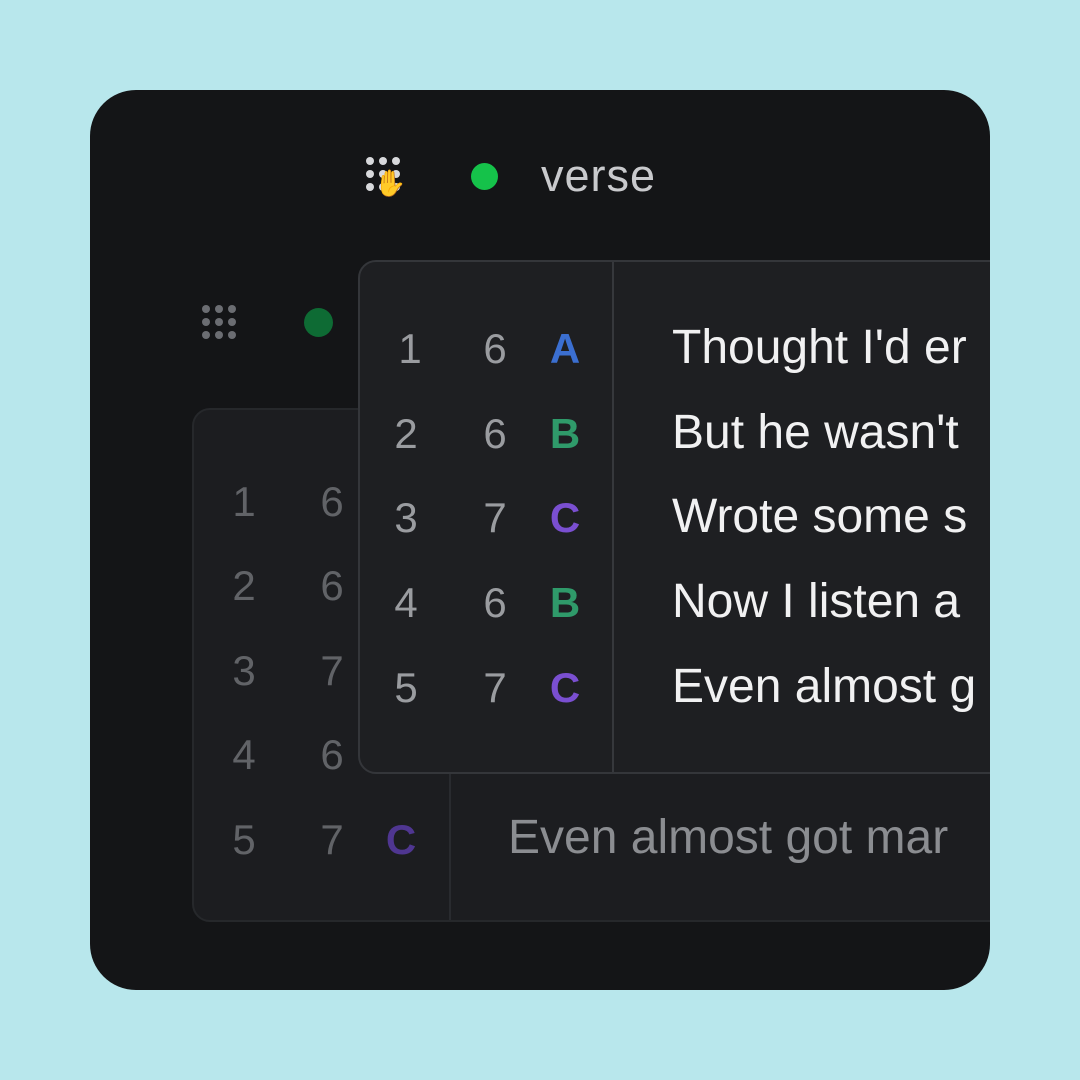  Describe the element at coordinates (318, 322) in the screenshot. I see `status-dot-back` at that location.